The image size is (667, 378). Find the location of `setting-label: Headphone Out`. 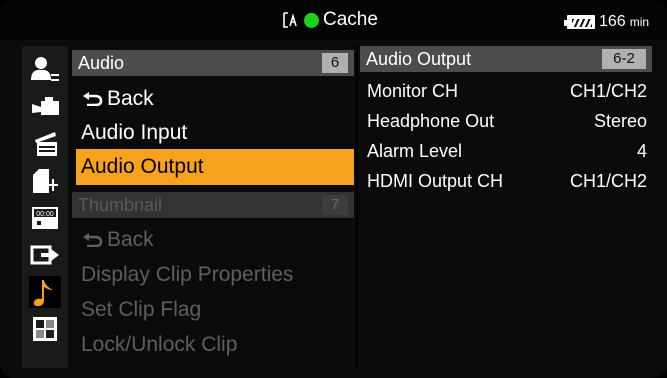

setting-label: Headphone Out is located at coordinates (431, 121).